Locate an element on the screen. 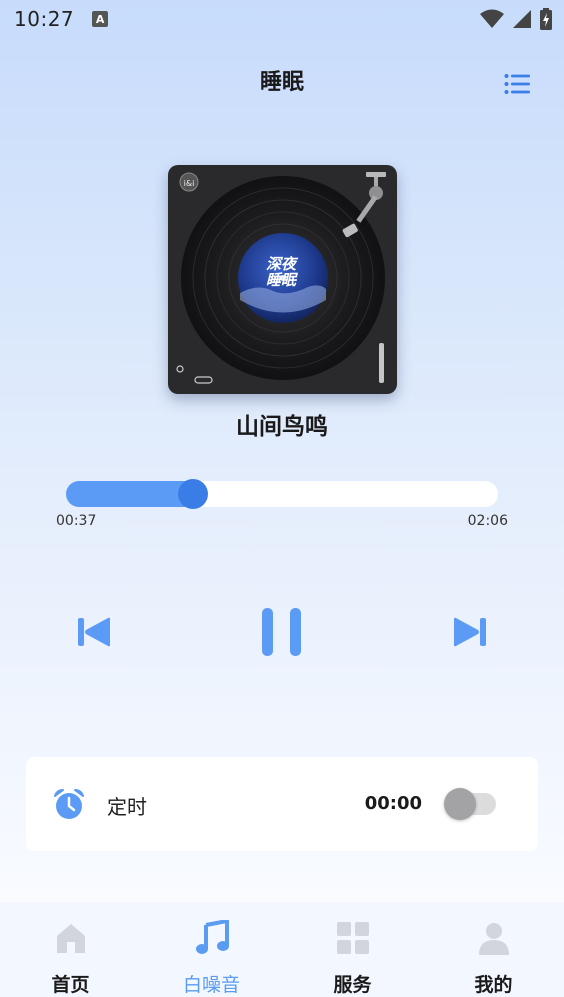 The image size is (564, 997). nav-label-services: 服务 is located at coordinates (352, 985).